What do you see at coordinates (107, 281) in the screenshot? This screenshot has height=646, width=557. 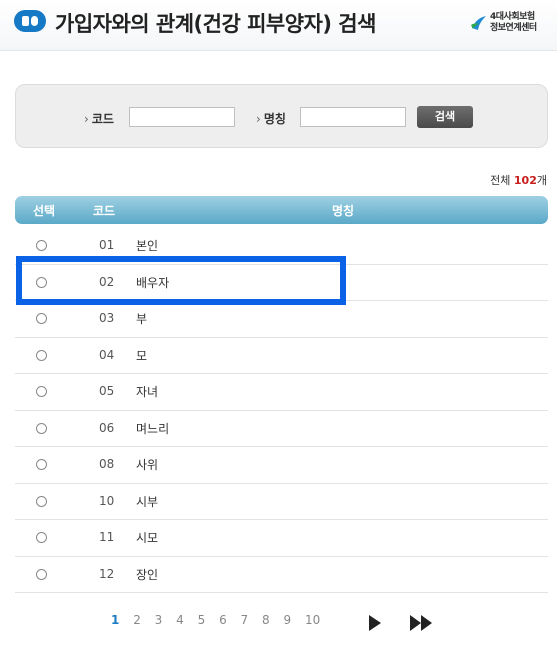 I see `row-code: 02` at bounding box center [107, 281].